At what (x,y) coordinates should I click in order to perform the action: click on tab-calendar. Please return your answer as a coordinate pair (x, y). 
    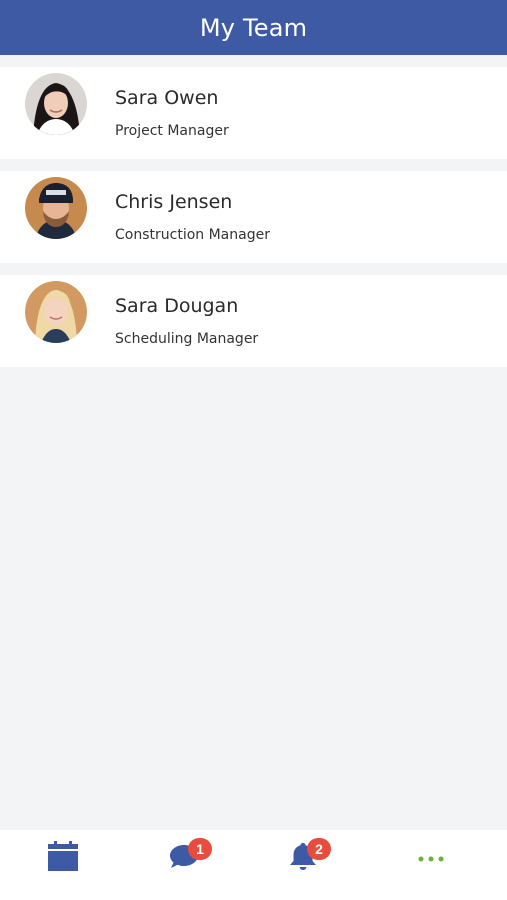
    Looking at the image, I should click on (63, 858).